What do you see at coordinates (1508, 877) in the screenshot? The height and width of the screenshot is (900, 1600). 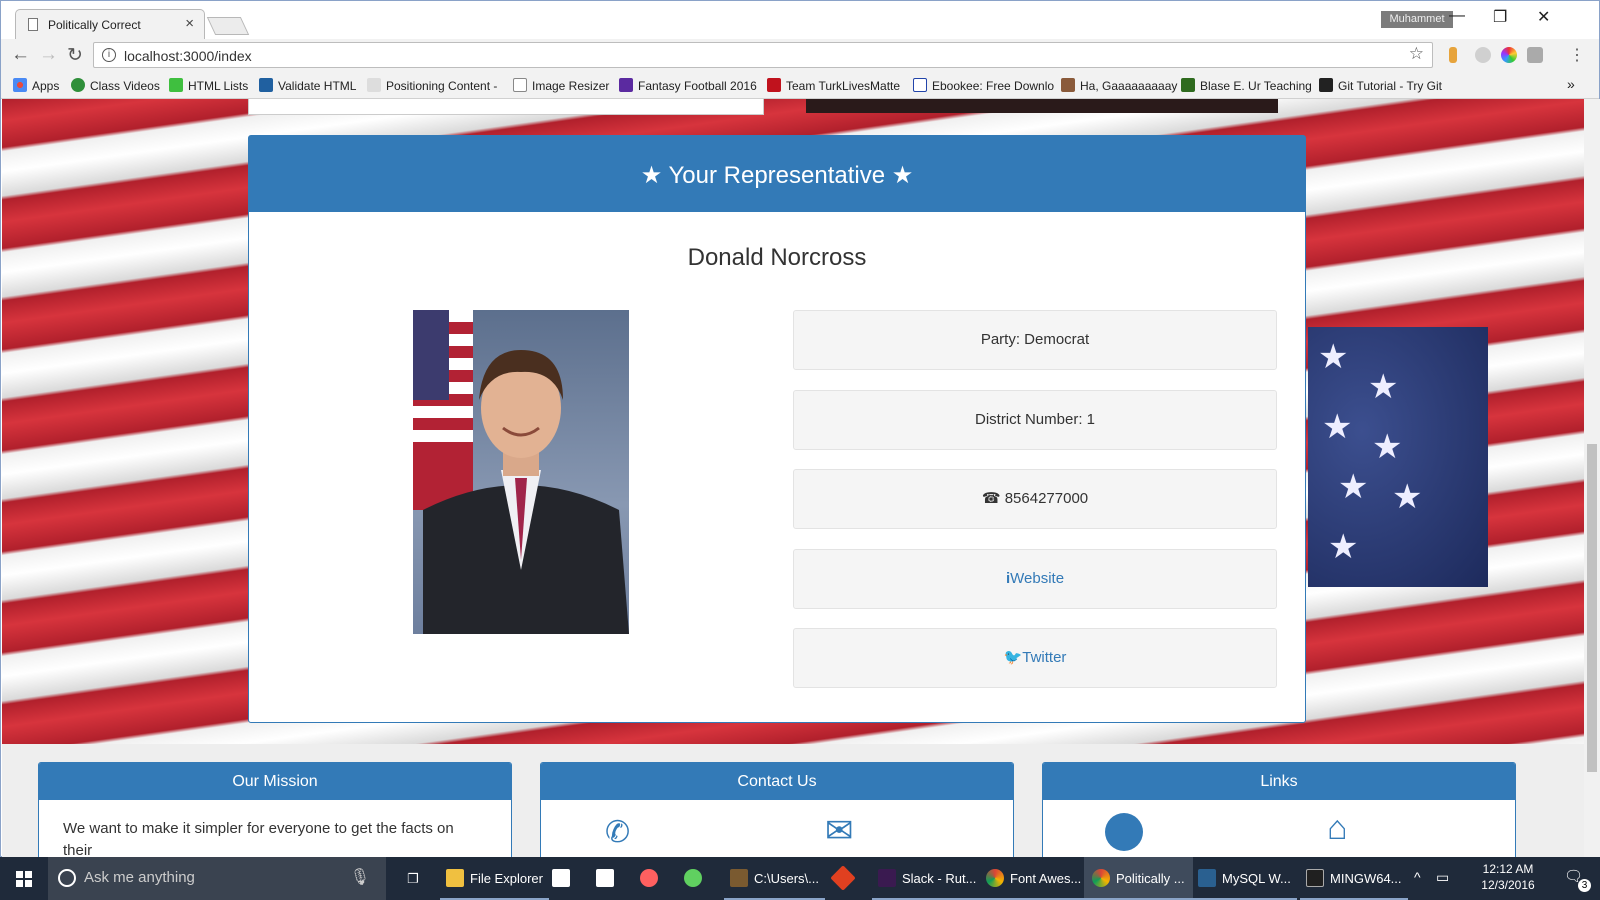 I see `clock: 12:12 AM 12/3/2016` at bounding box center [1508, 877].